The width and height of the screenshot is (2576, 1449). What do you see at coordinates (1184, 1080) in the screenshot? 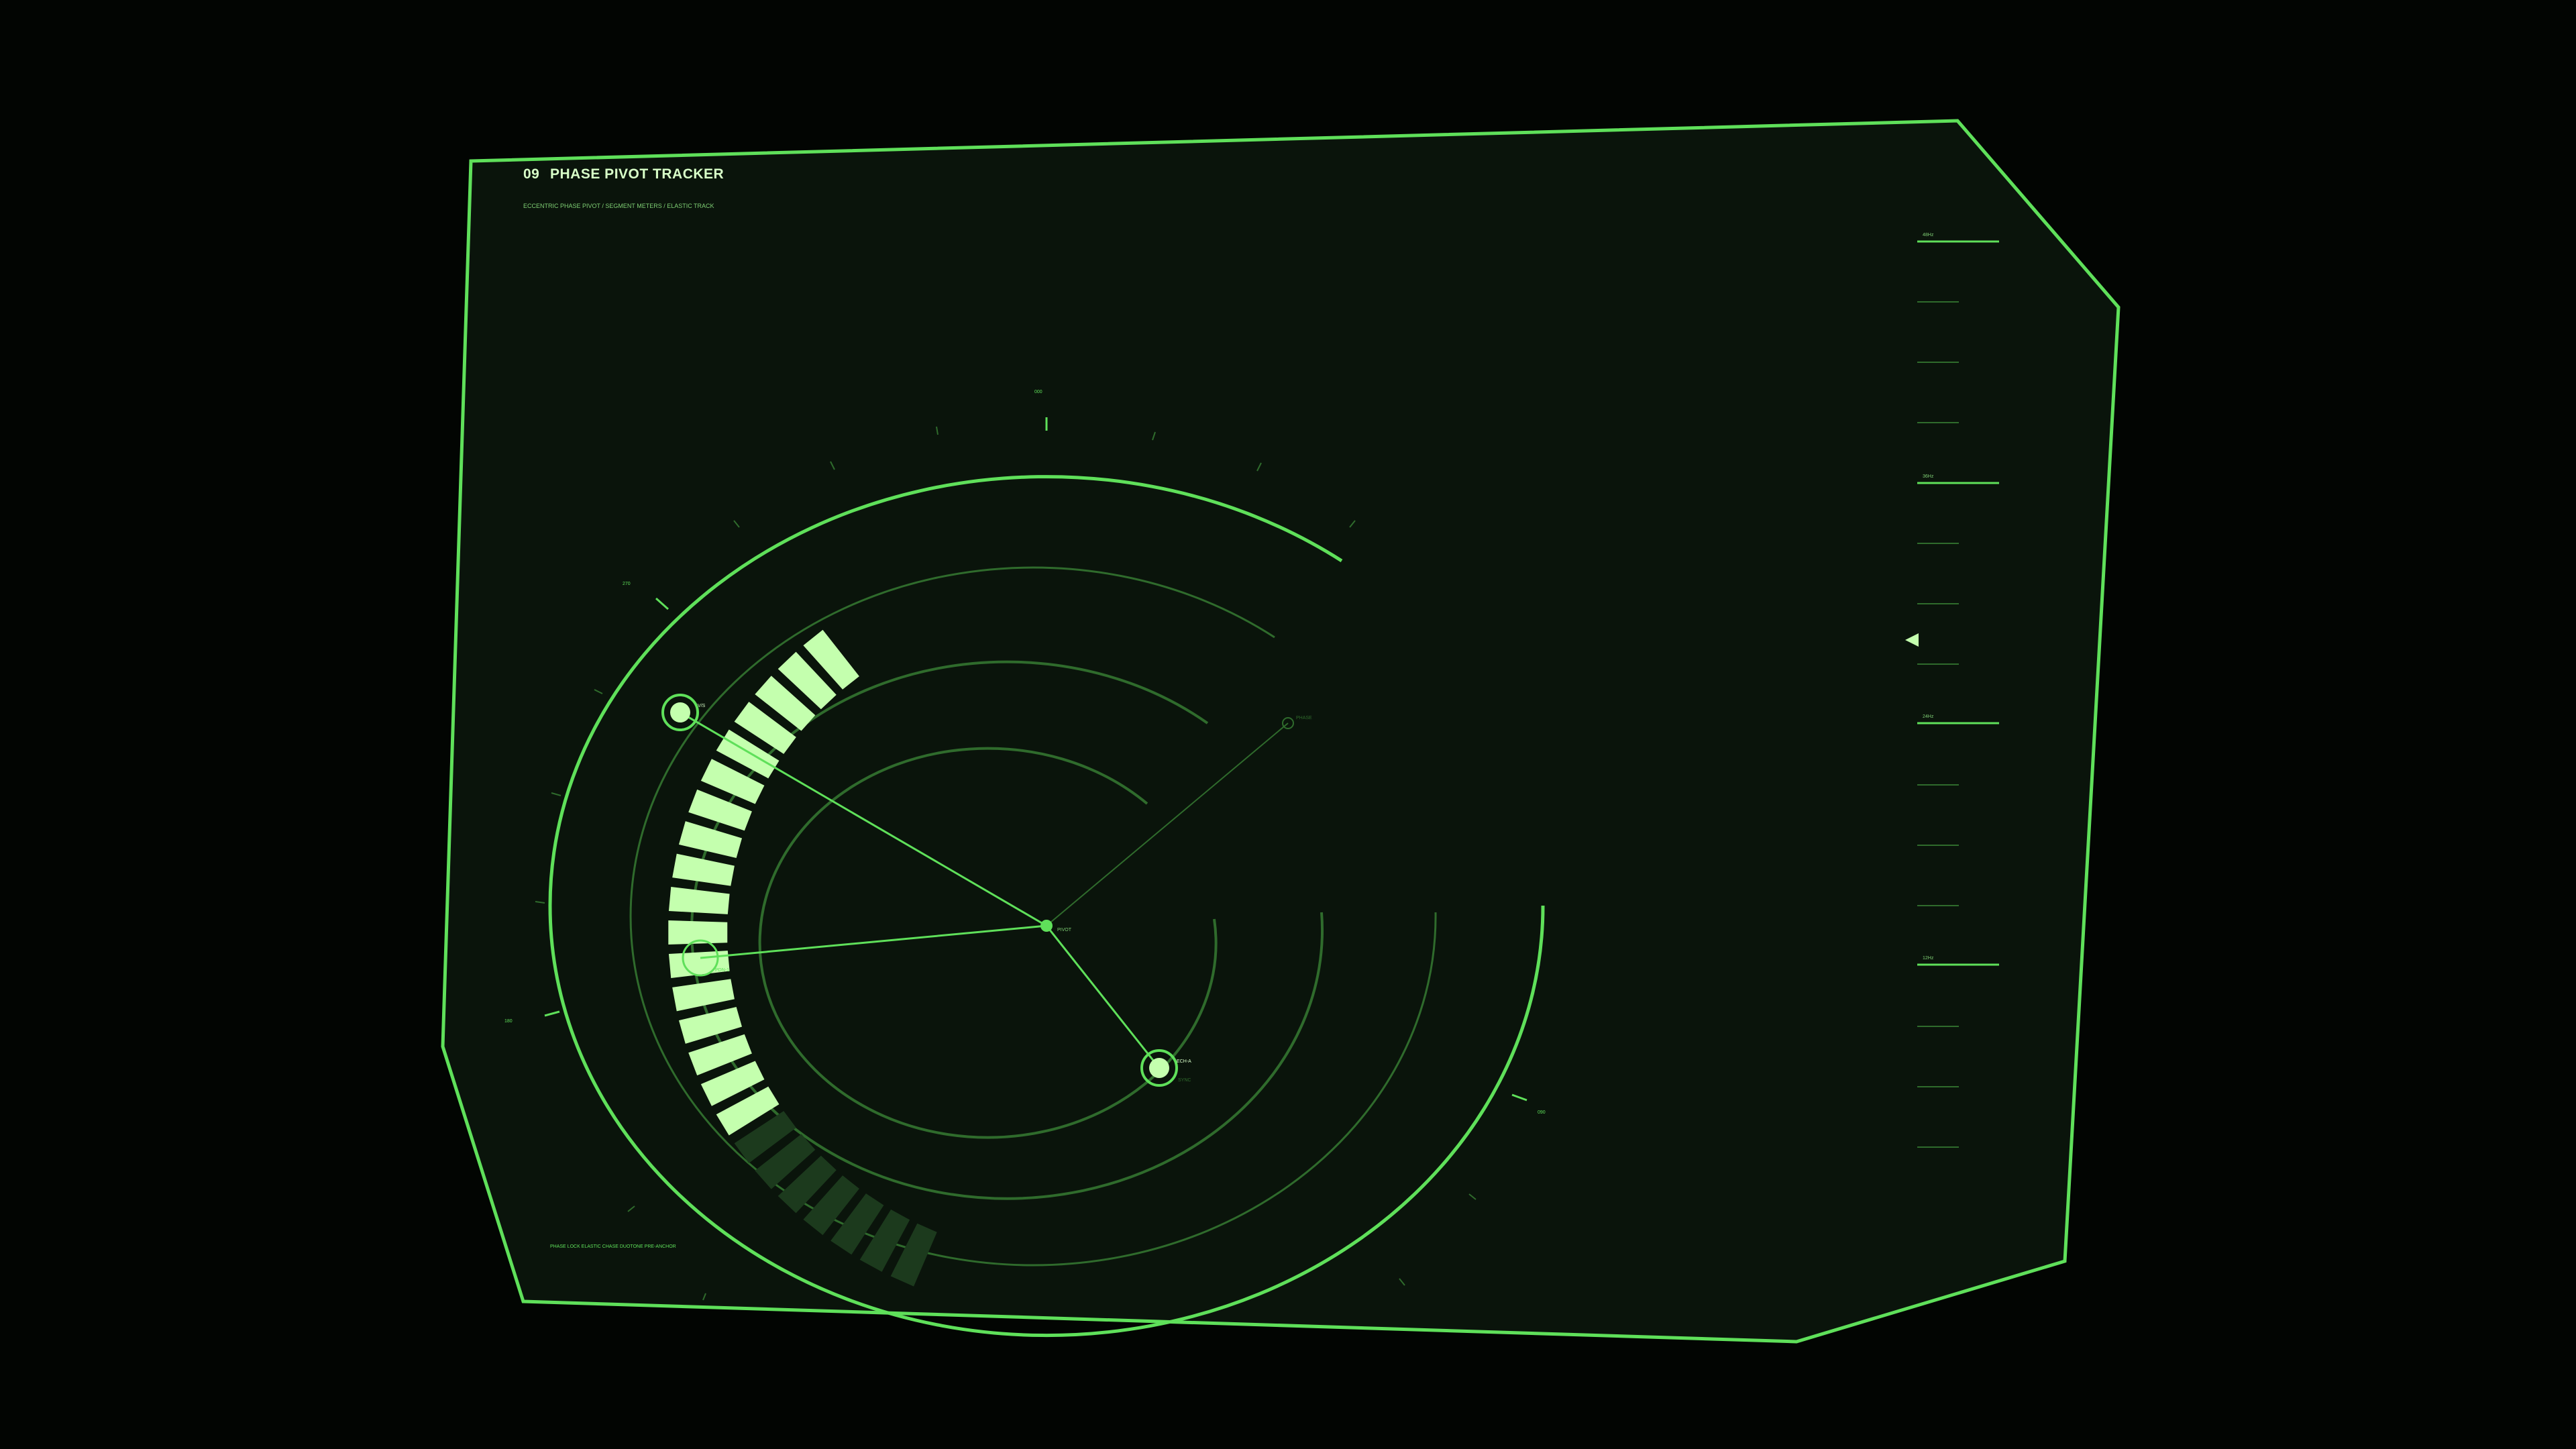
I see `node-lower-right-sub: SYNC` at bounding box center [1184, 1080].